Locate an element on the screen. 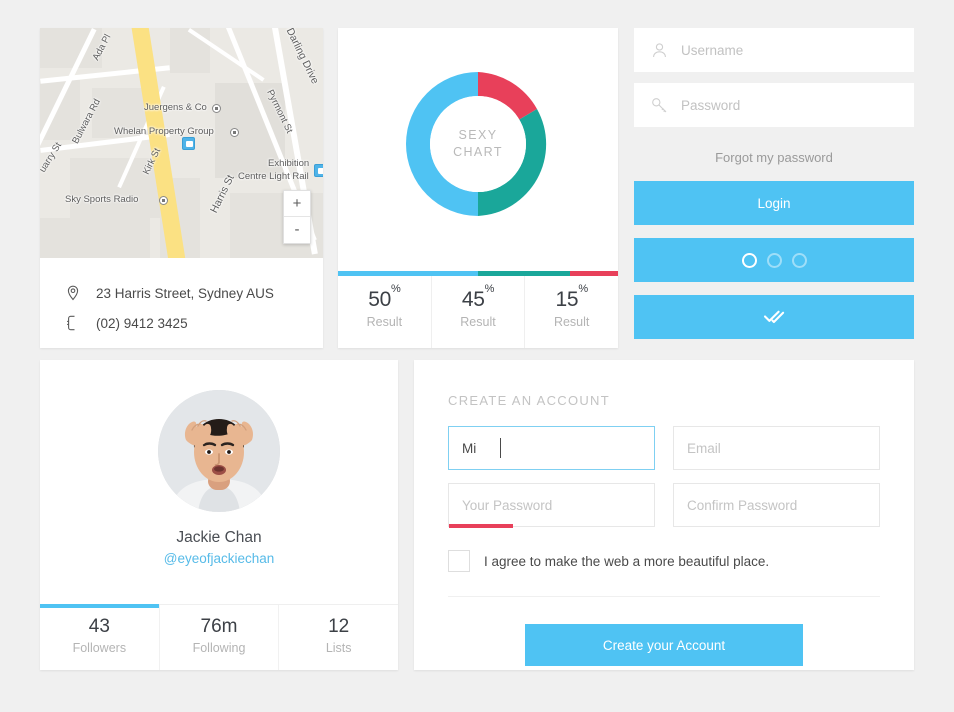  profile-stat-followers: 43 Followers is located at coordinates (100, 637).